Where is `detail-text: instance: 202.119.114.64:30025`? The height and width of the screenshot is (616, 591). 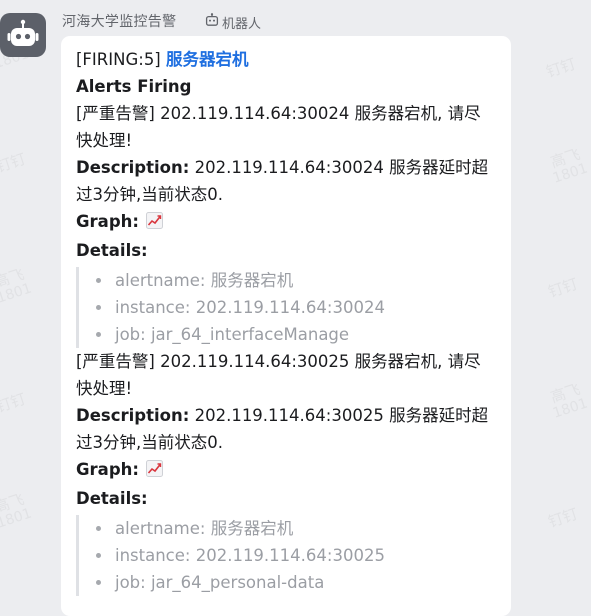 detail-text: instance: 202.119.114.64:30025 is located at coordinates (250, 555).